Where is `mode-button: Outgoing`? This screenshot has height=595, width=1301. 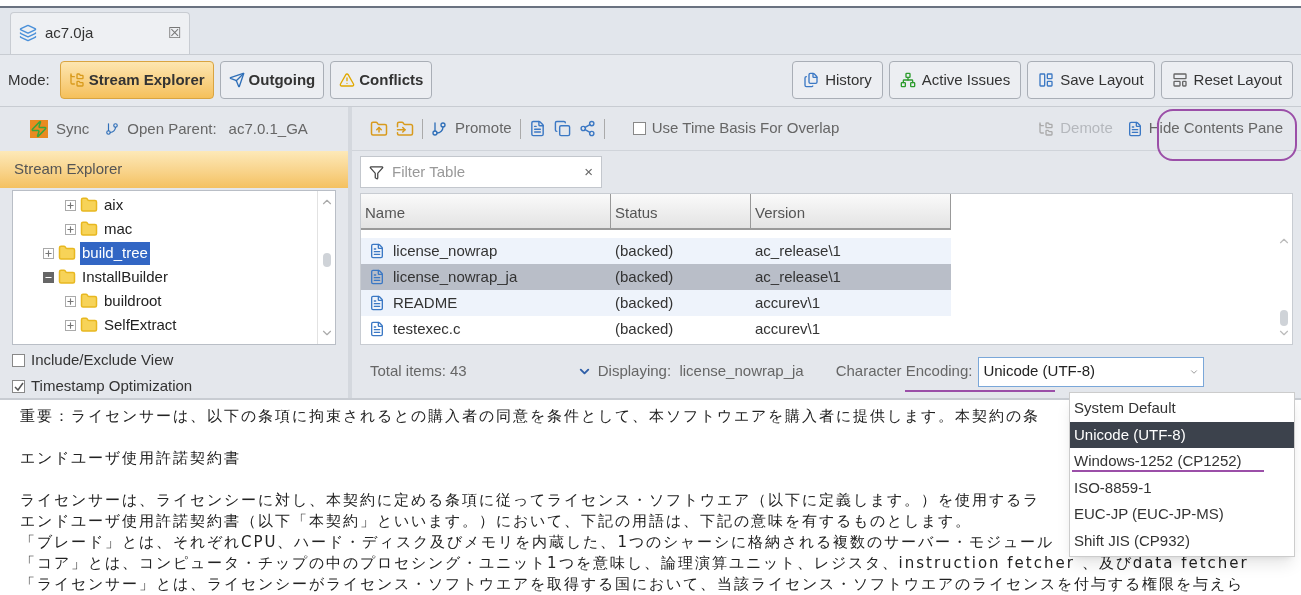 mode-button: Outgoing is located at coordinates (272, 80).